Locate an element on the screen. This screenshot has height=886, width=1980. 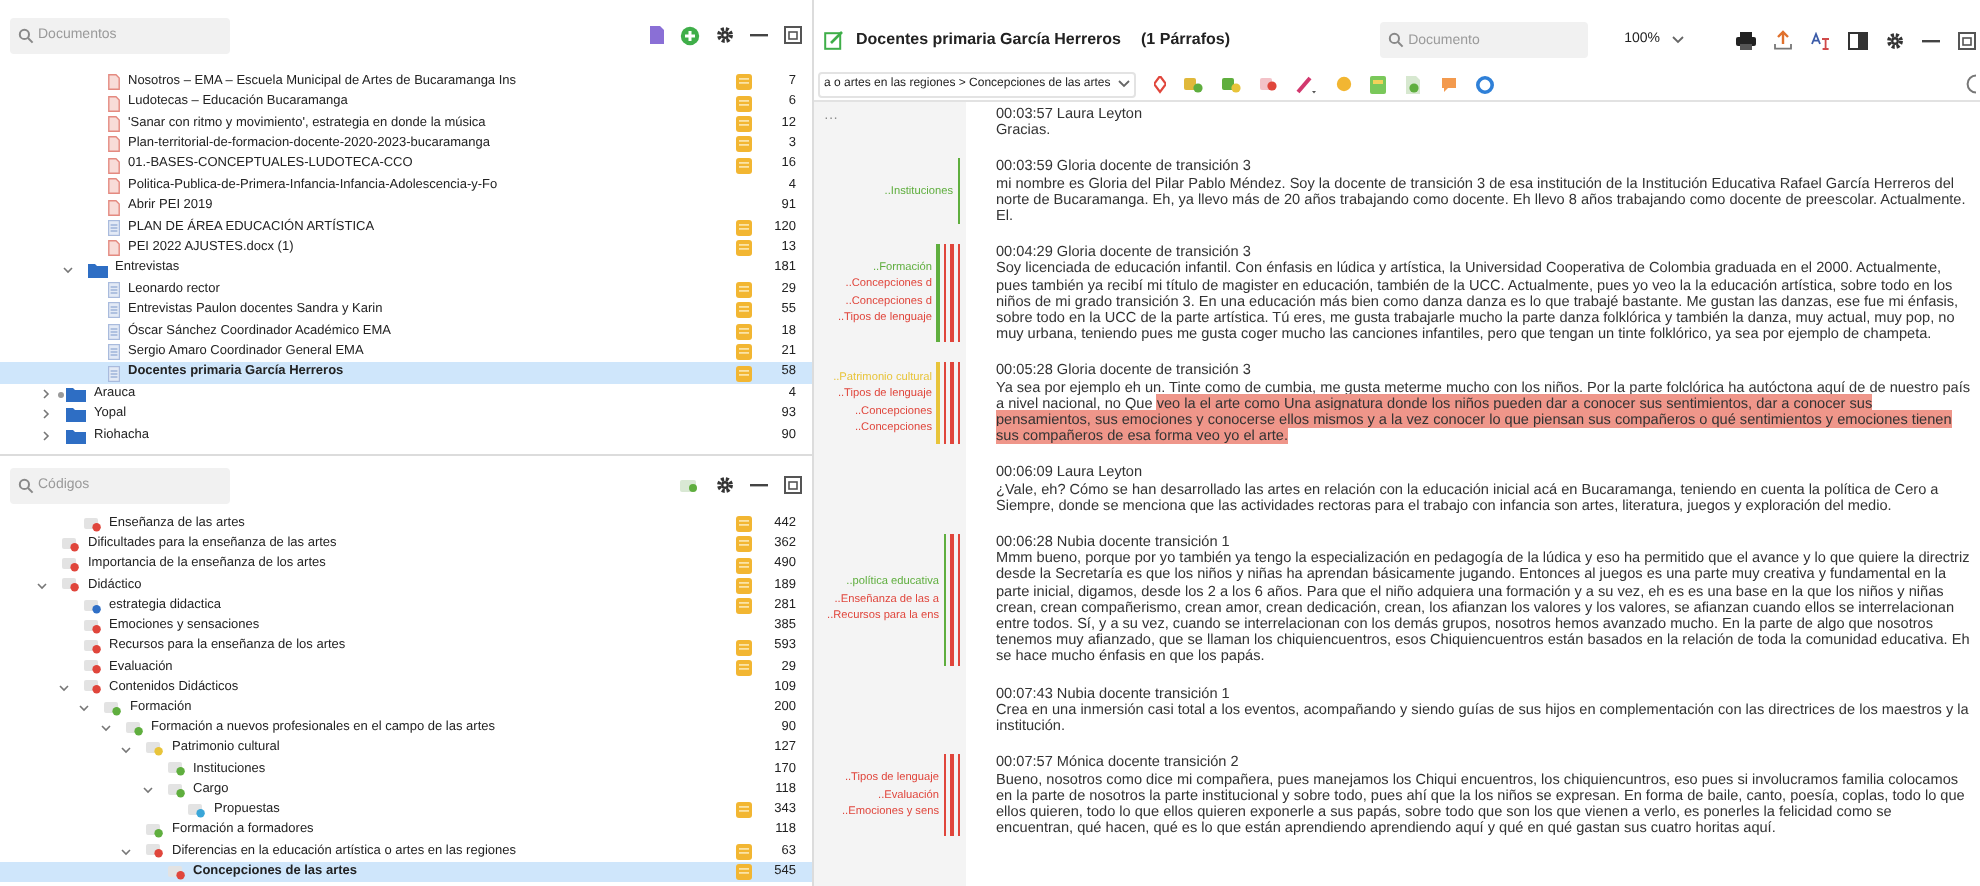
paragraph-count: (1 Párrafos) is located at coordinates (1185, 40).